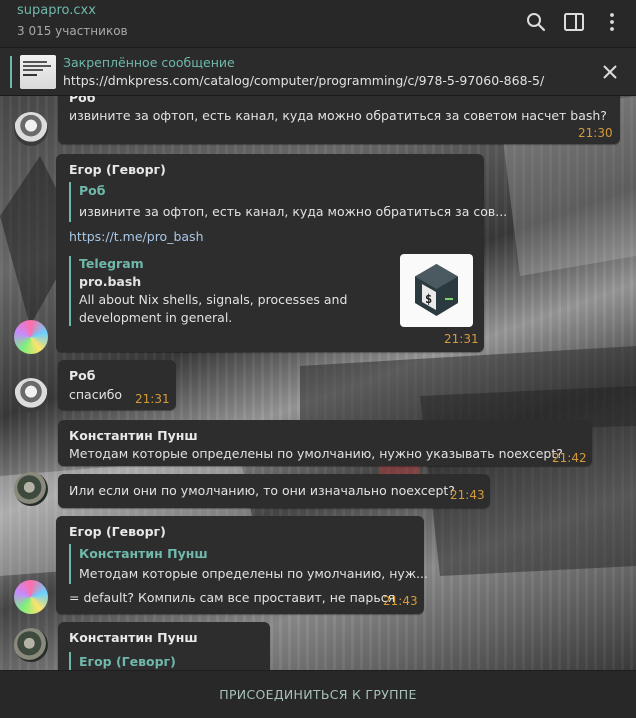 The height and width of the screenshot is (718, 636). What do you see at coordinates (156, 317) in the screenshot?
I see `preview-description: development in general.` at bounding box center [156, 317].